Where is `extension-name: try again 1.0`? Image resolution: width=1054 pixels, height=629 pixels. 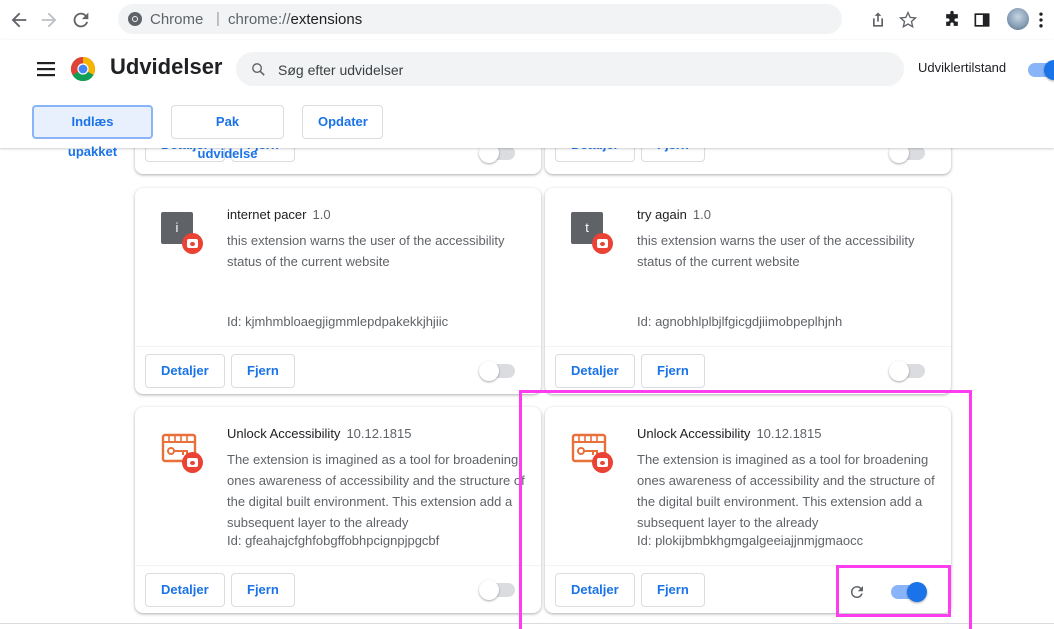 extension-name: try again 1.0 is located at coordinates (674, 214).